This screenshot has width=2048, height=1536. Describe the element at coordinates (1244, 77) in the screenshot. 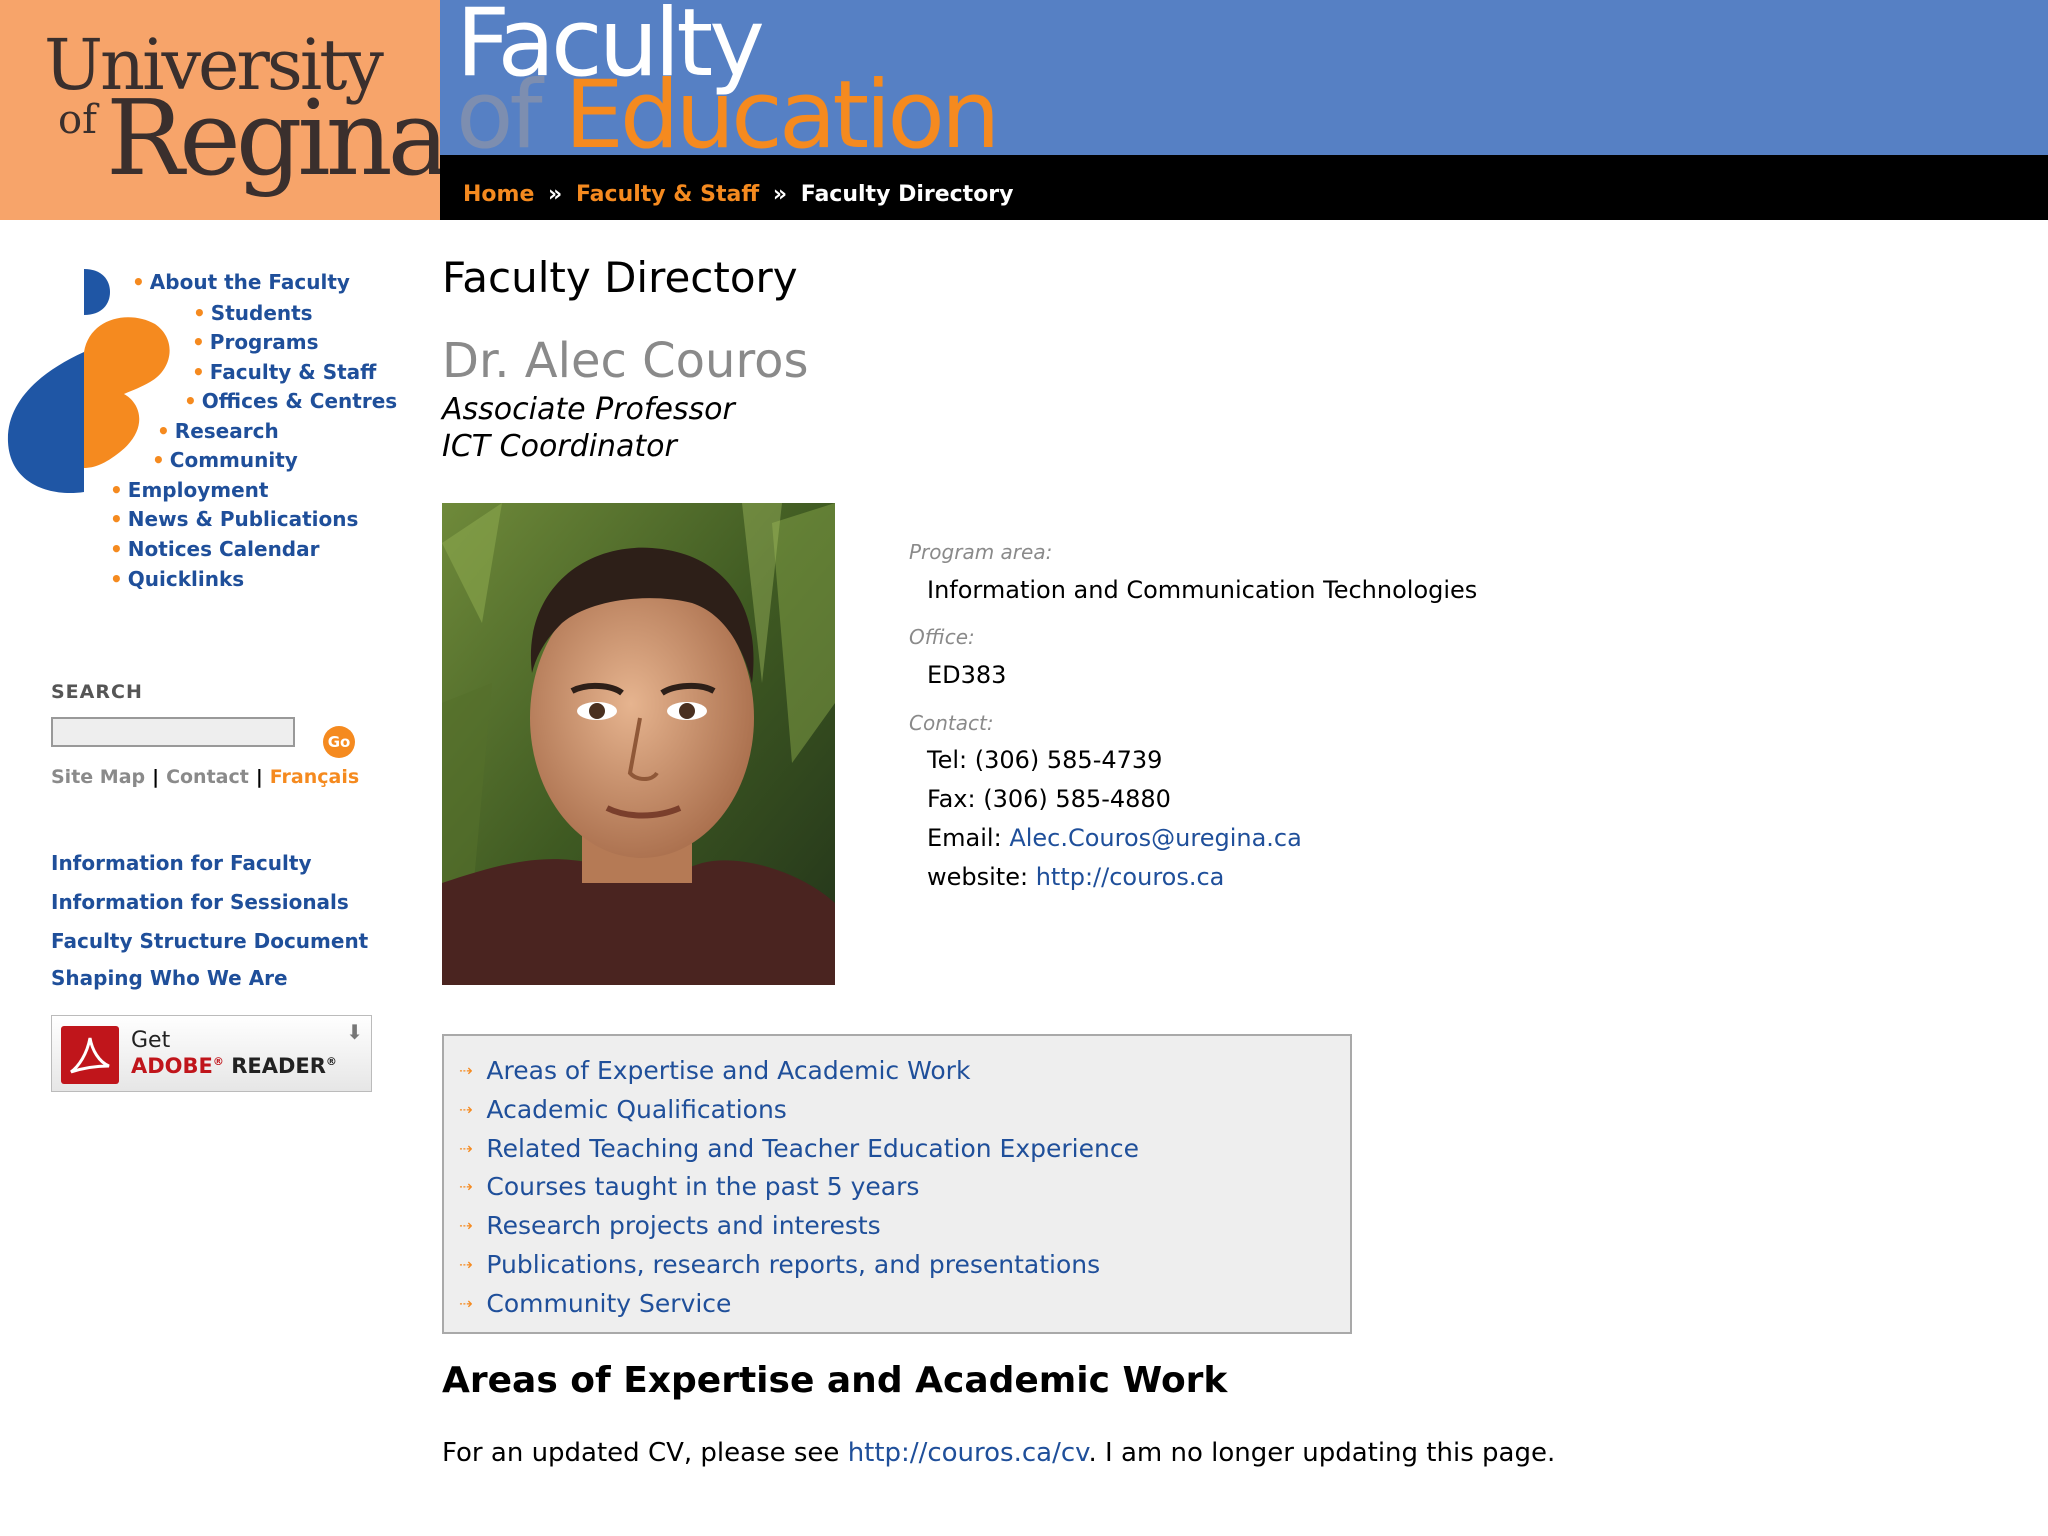

I see `faculty-banner: Faculty of Education` at that location.